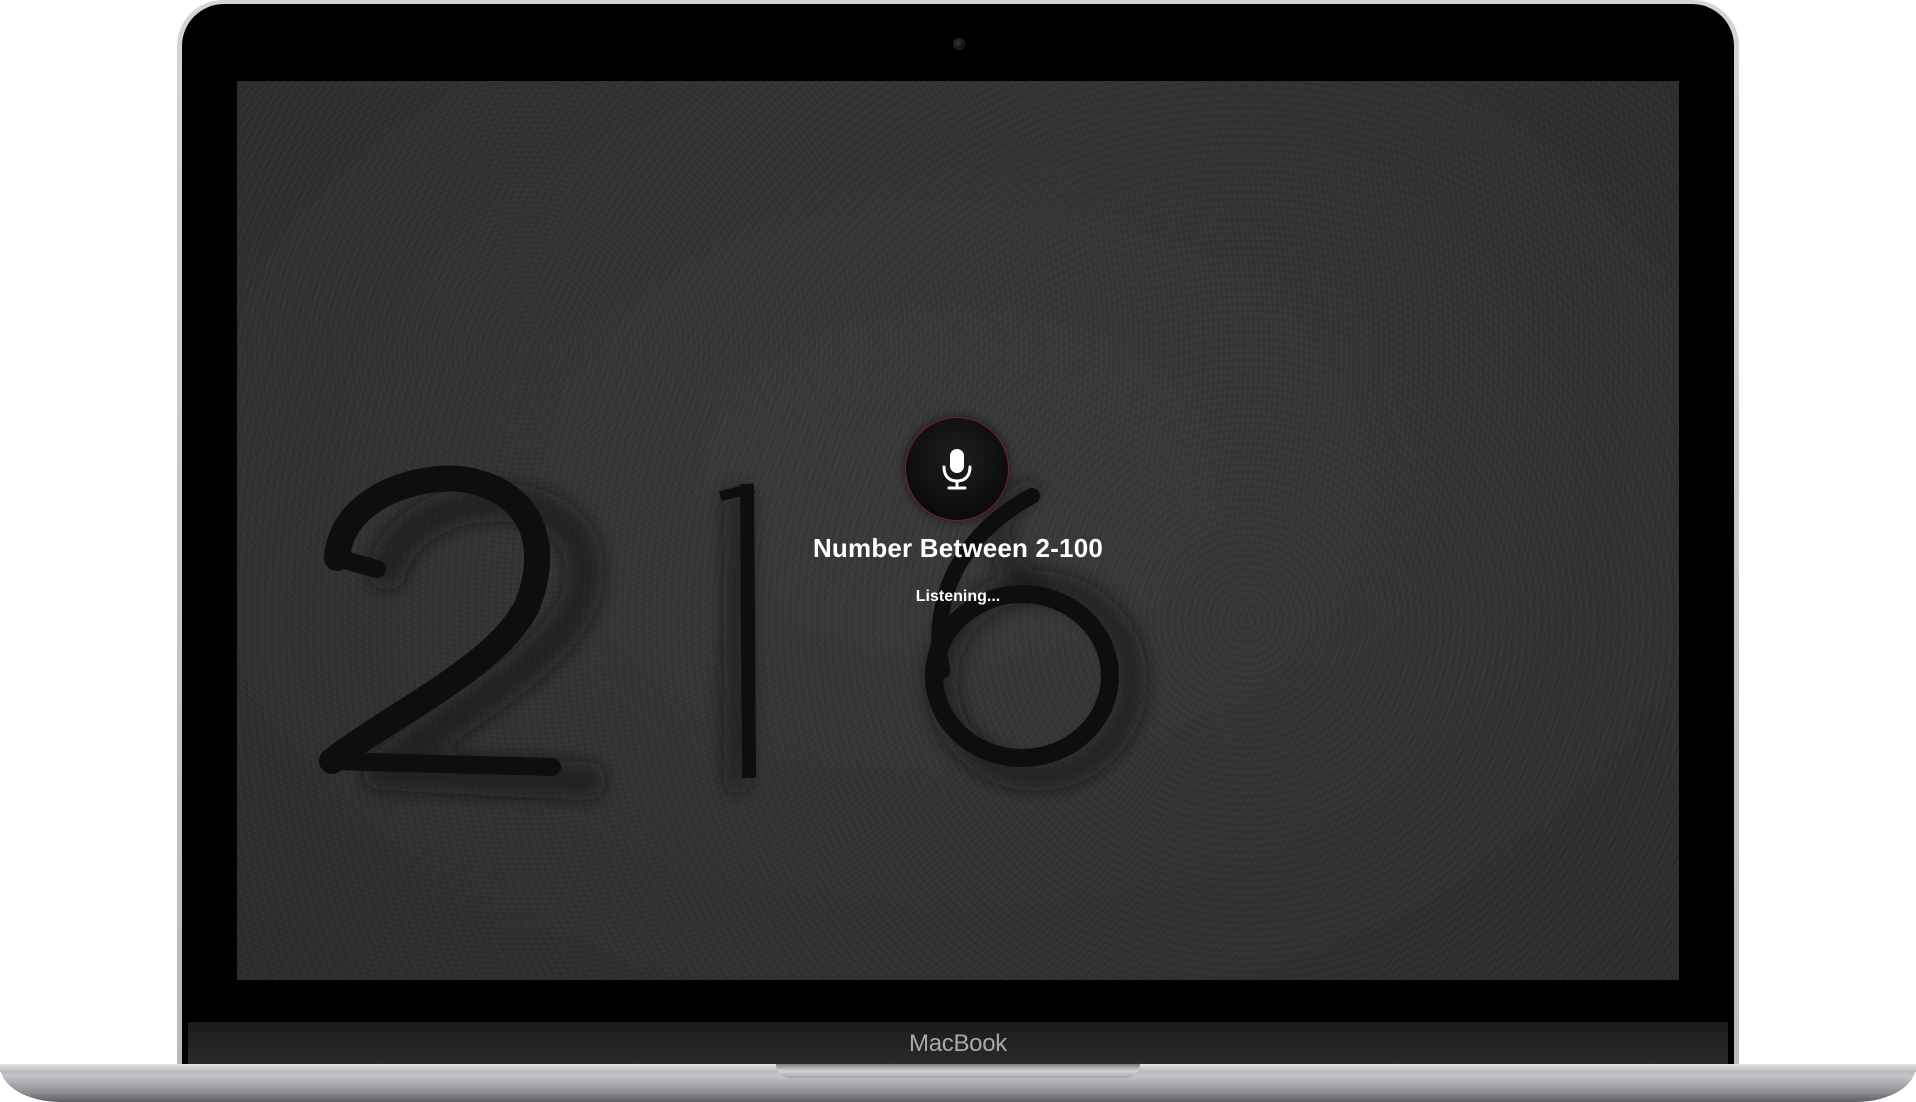 Image resolution: width=1916 pixels, height=1102 pixels. I want to click on microphone-button, so click(957, 469).